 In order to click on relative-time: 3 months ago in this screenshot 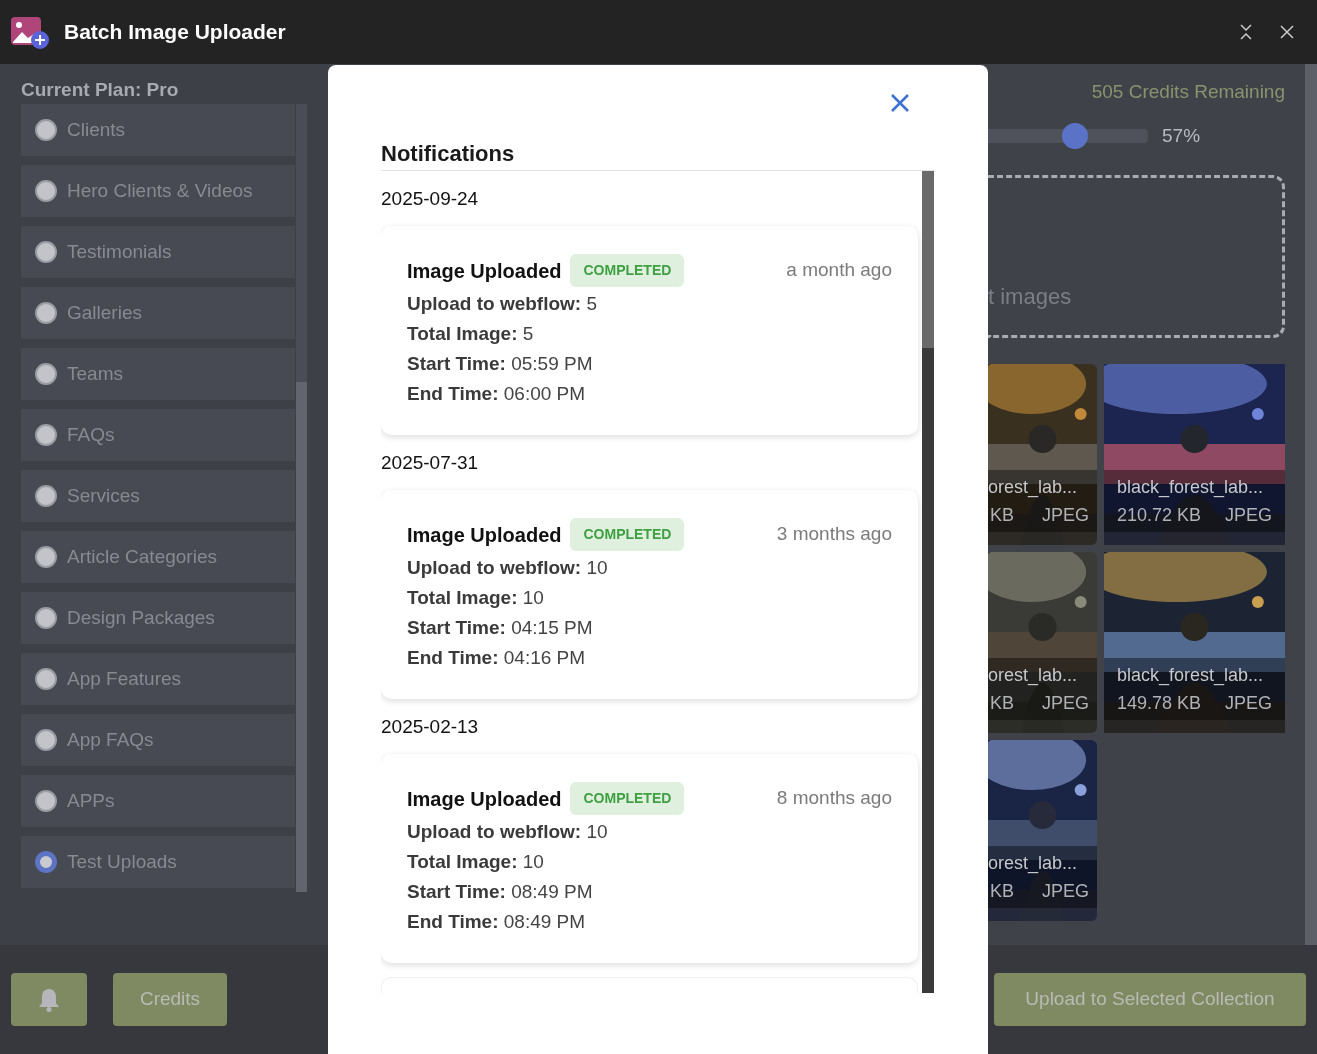, I will do `click(834, 534)`.